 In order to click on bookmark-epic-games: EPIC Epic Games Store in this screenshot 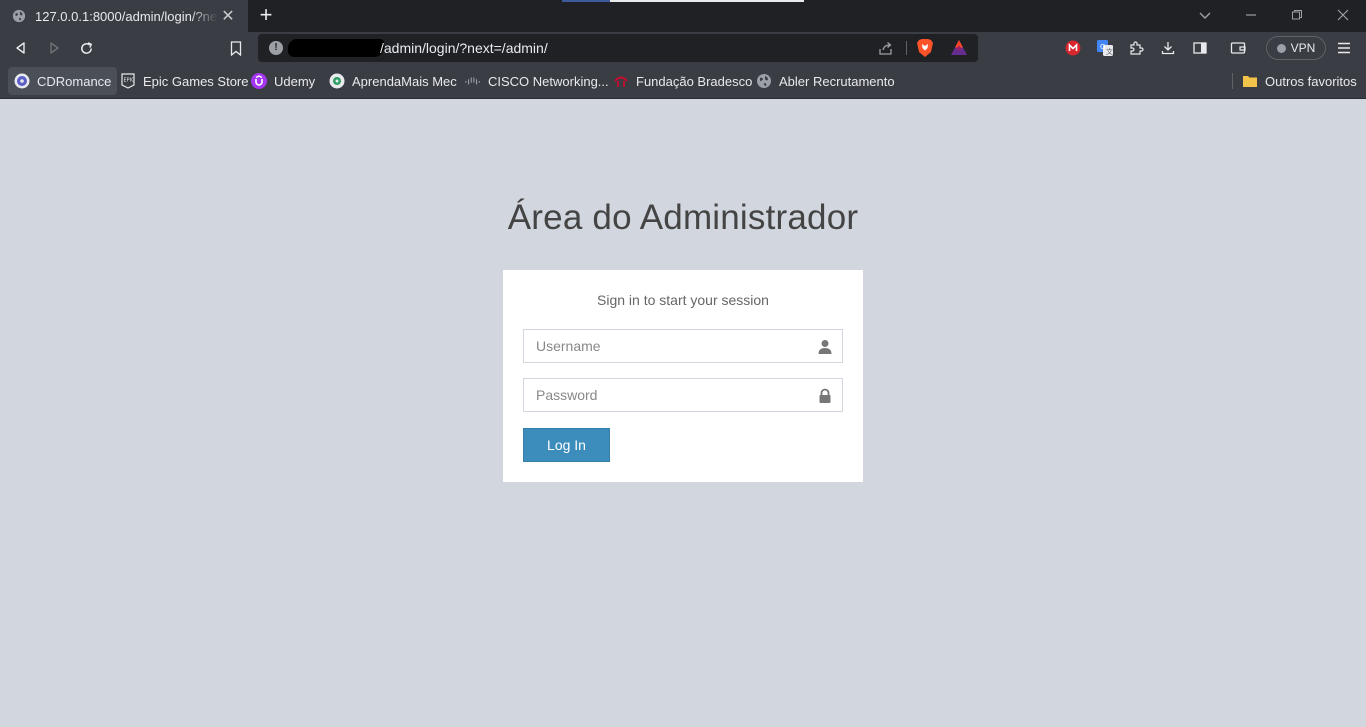, I will do `click(184, 81)`.